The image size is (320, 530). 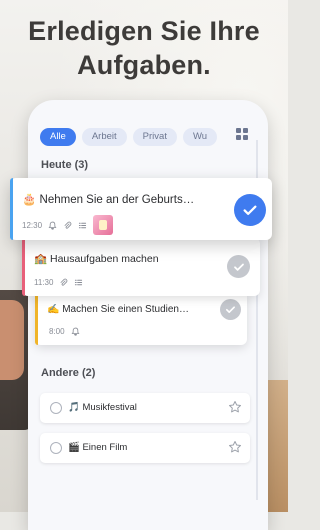 What do you see at coordinates (102, 407) in the screenshot?
I see `task-title: 🎵 Musikfestival` at bounding box center [102, 407].